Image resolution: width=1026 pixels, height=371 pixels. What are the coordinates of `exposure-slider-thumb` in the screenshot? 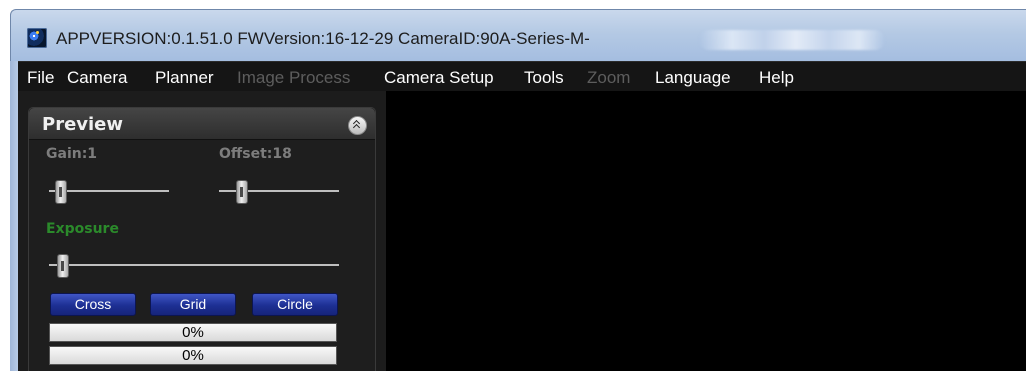 It's located at (63, 266).